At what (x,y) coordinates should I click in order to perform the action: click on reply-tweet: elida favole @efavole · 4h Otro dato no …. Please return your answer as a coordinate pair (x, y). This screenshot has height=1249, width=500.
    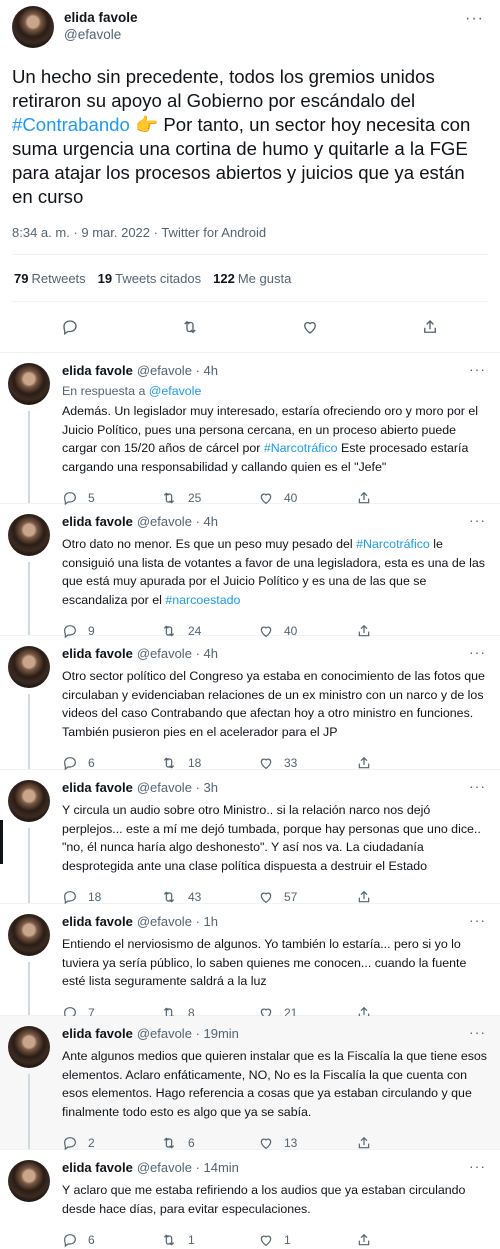
    Looking at the image, I should click on (250, 571).